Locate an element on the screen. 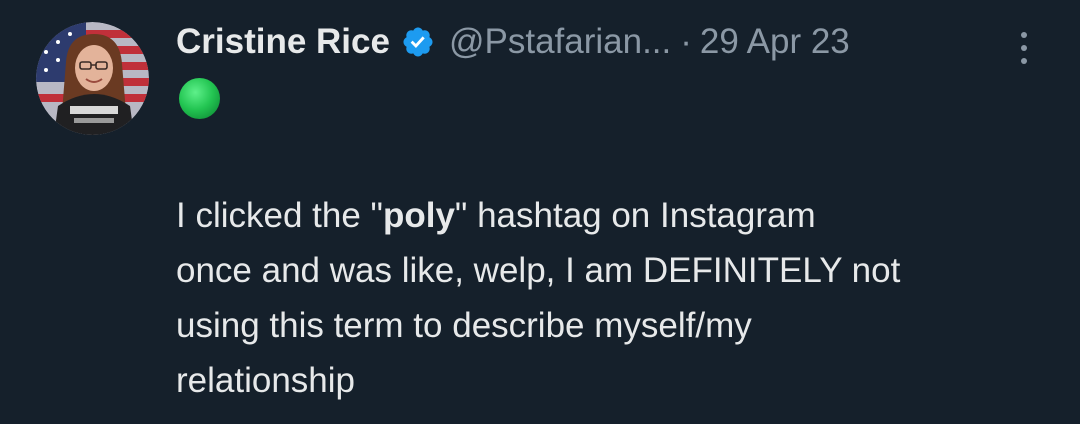  avatar-image is located at coordinates (92, 78).